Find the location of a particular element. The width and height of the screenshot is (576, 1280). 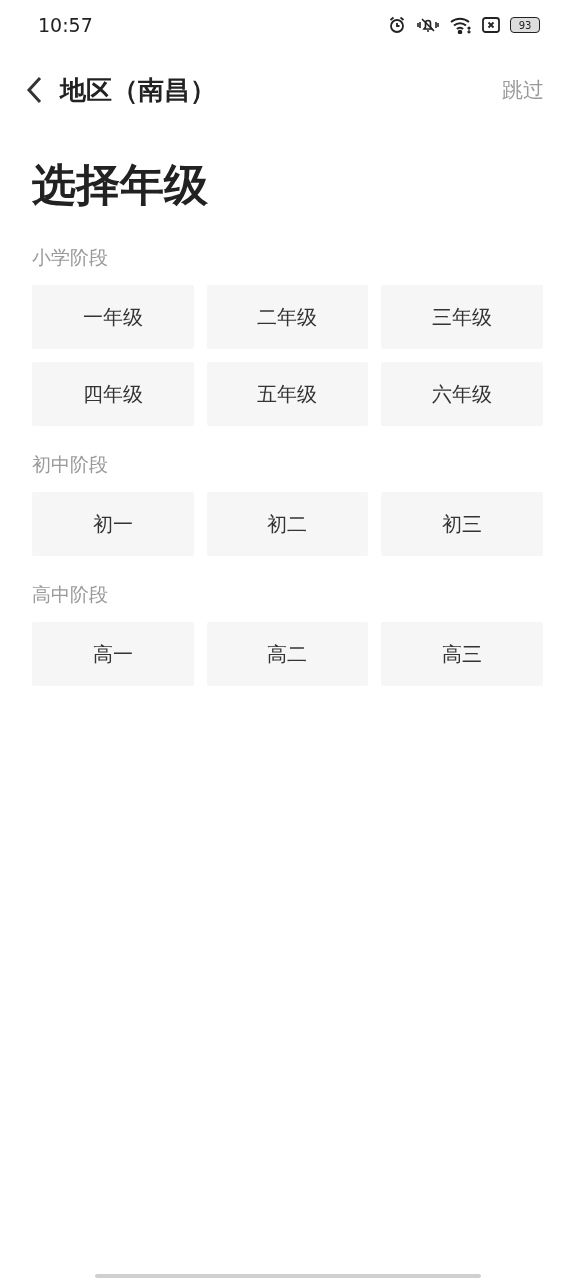

no-sim-icon is located at coordinates (491, 25).